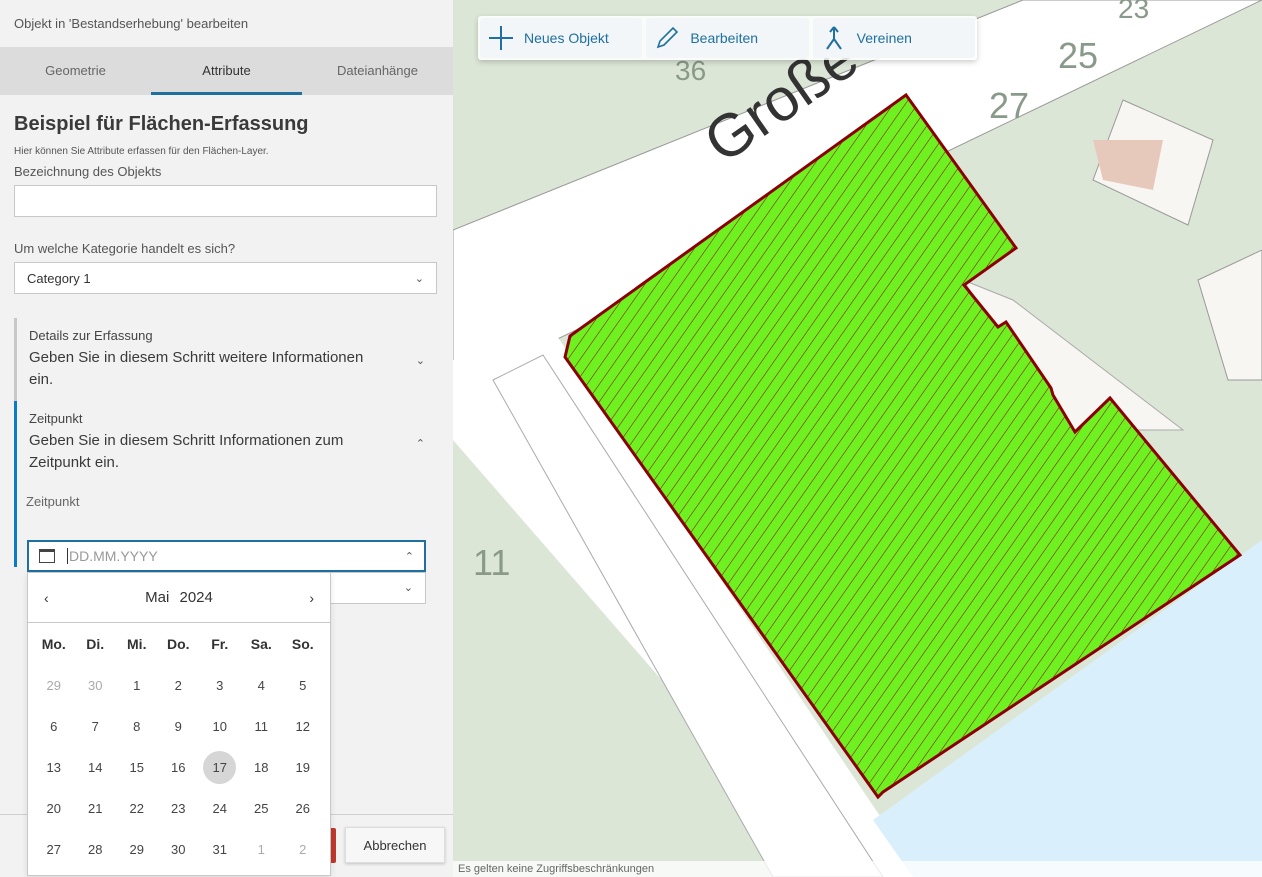 The width and height of the screenshot is (1262, 877). I want to click on day-number: 3, so click(220, 685).